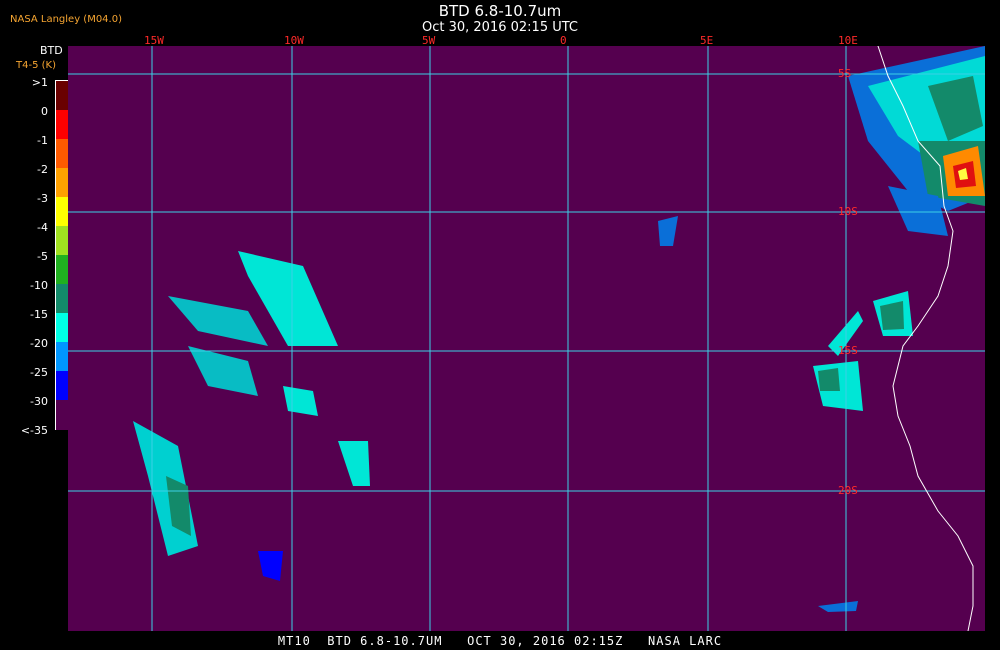 The height and width of the screenshot is (650, 1000). I want to click on legend-label: -2, so click(42, 169).